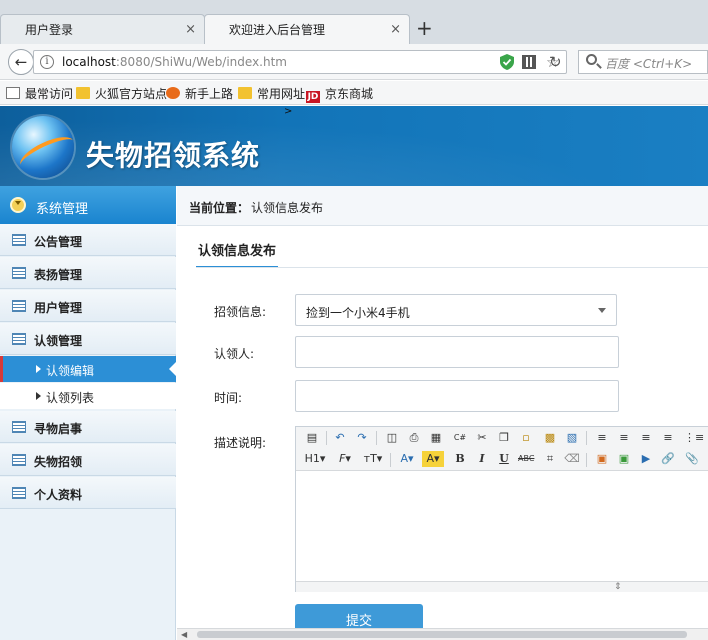 The height and width of the screenshot is (640, 708). Describe the element at coordinates (507, 62) in the screenshot. I see `shield-icon` at that location.